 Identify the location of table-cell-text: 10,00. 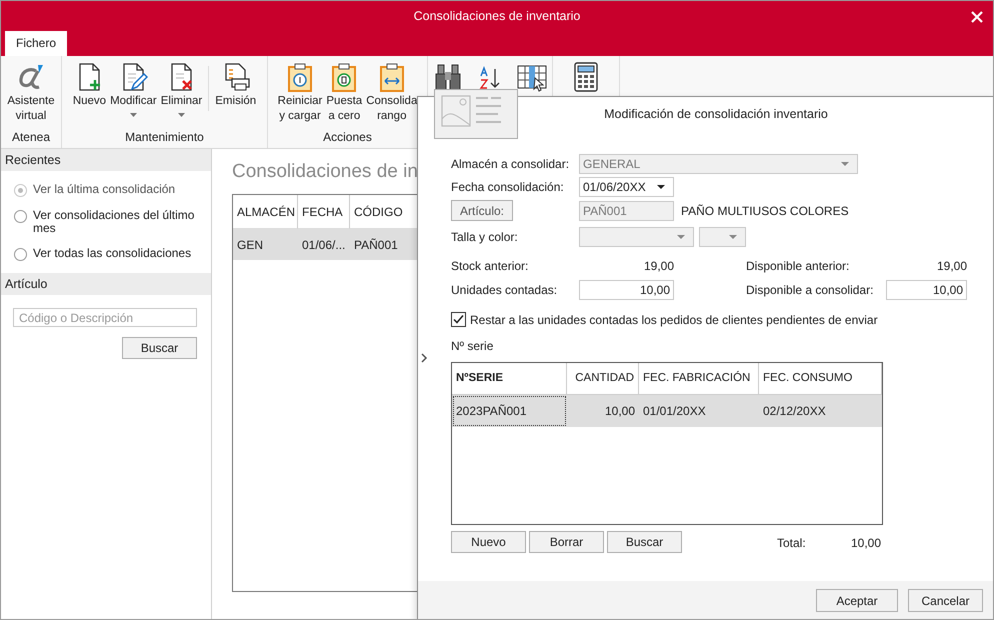
(620, 411).